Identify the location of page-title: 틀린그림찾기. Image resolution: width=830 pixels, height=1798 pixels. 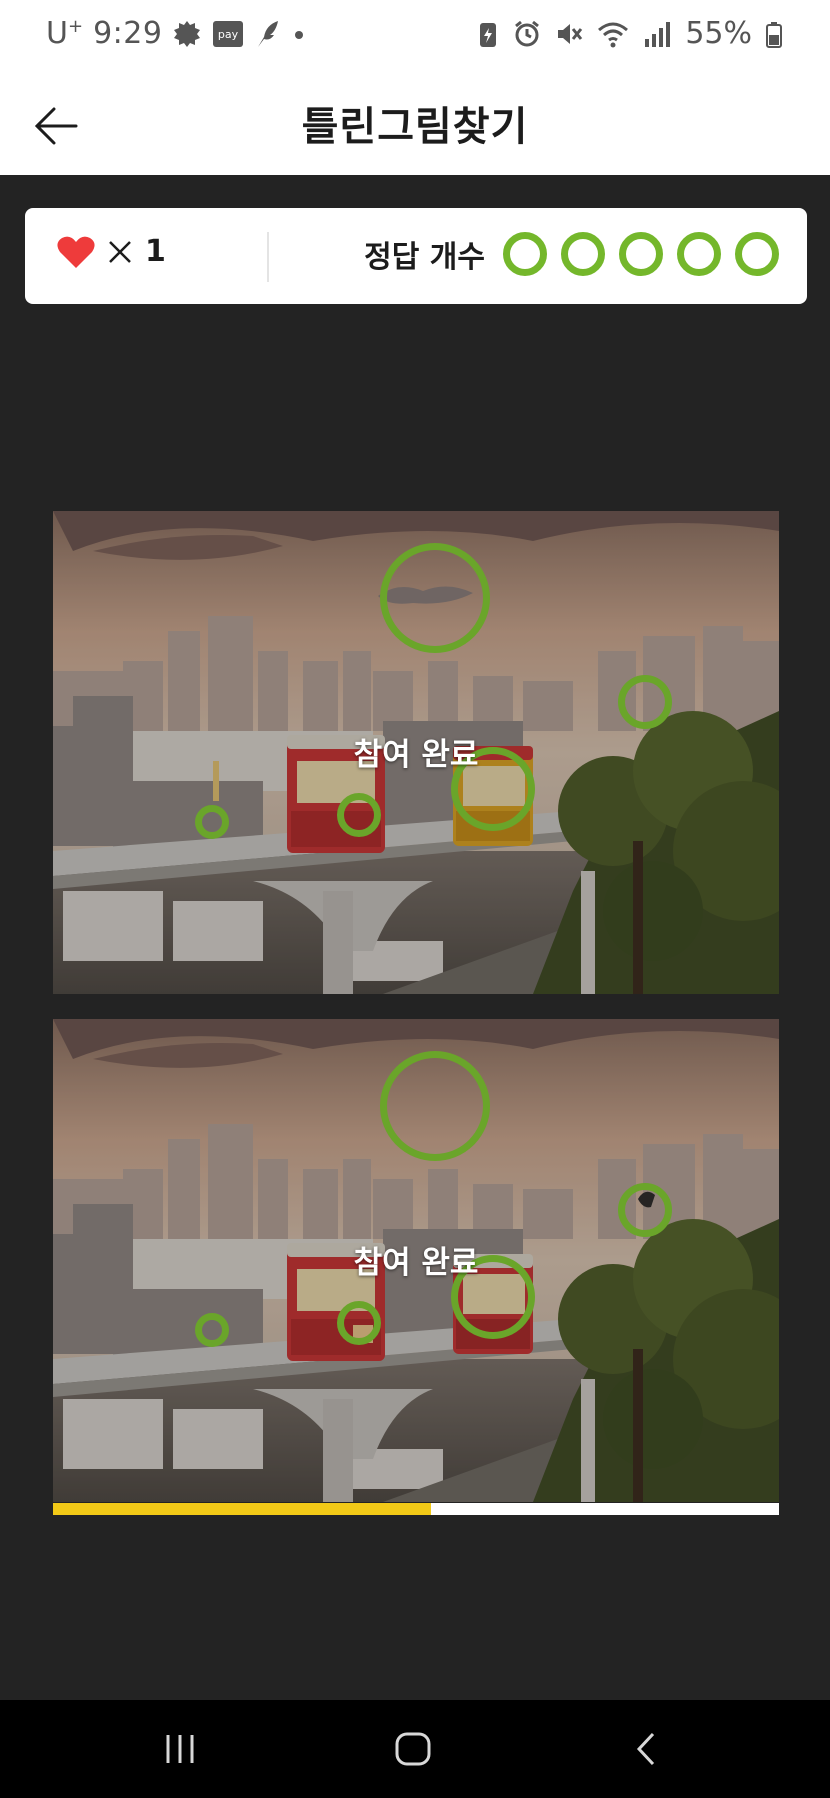
(415, 127).